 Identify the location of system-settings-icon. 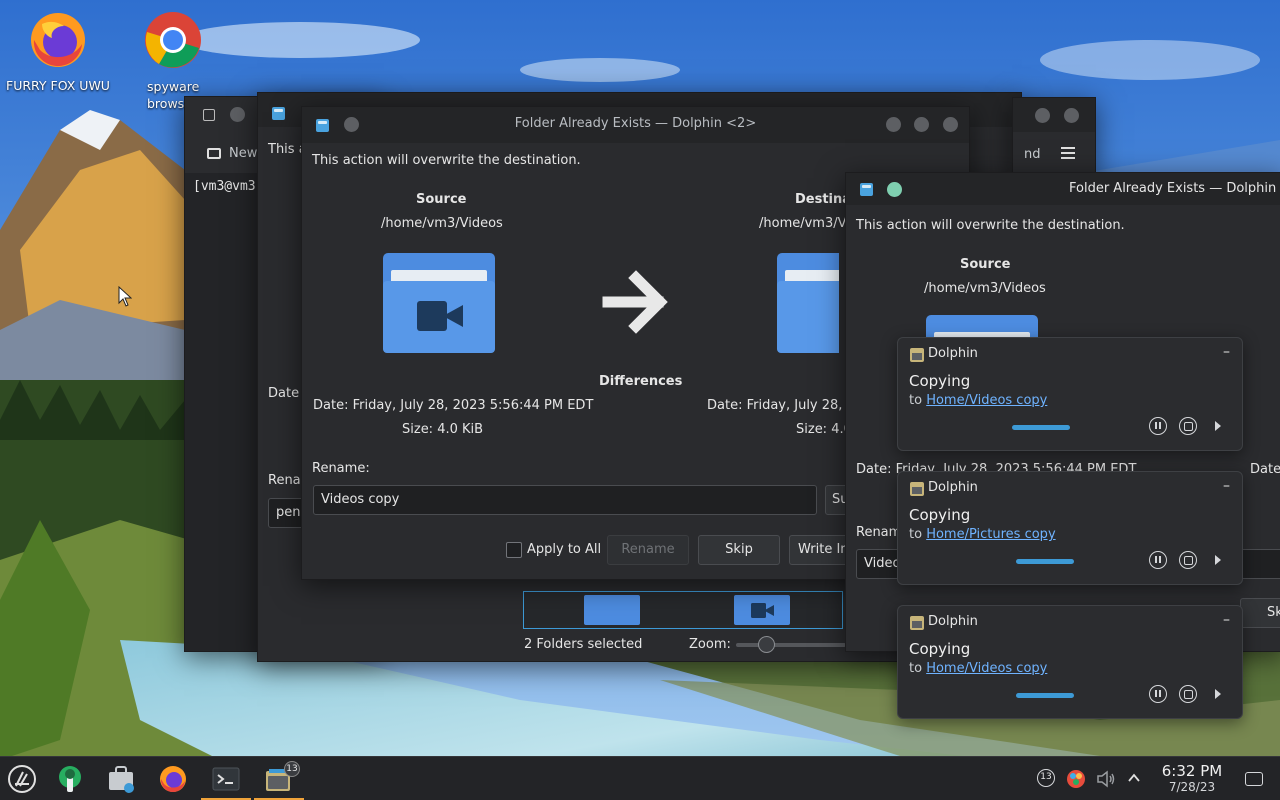
(70, 779).